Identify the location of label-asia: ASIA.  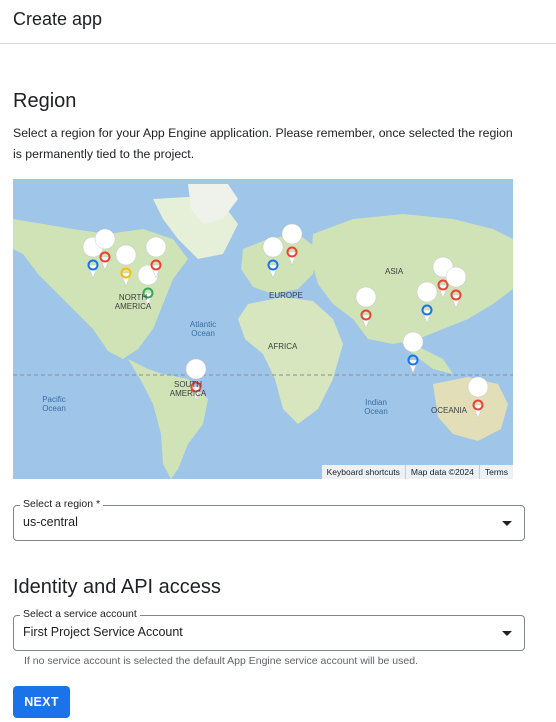
(394, 271).